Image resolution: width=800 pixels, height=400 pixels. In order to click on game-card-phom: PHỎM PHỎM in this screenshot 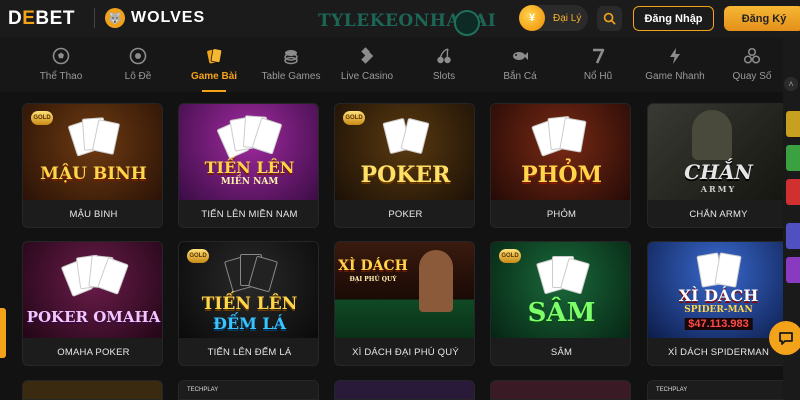, I will do `click(560, 165)`.